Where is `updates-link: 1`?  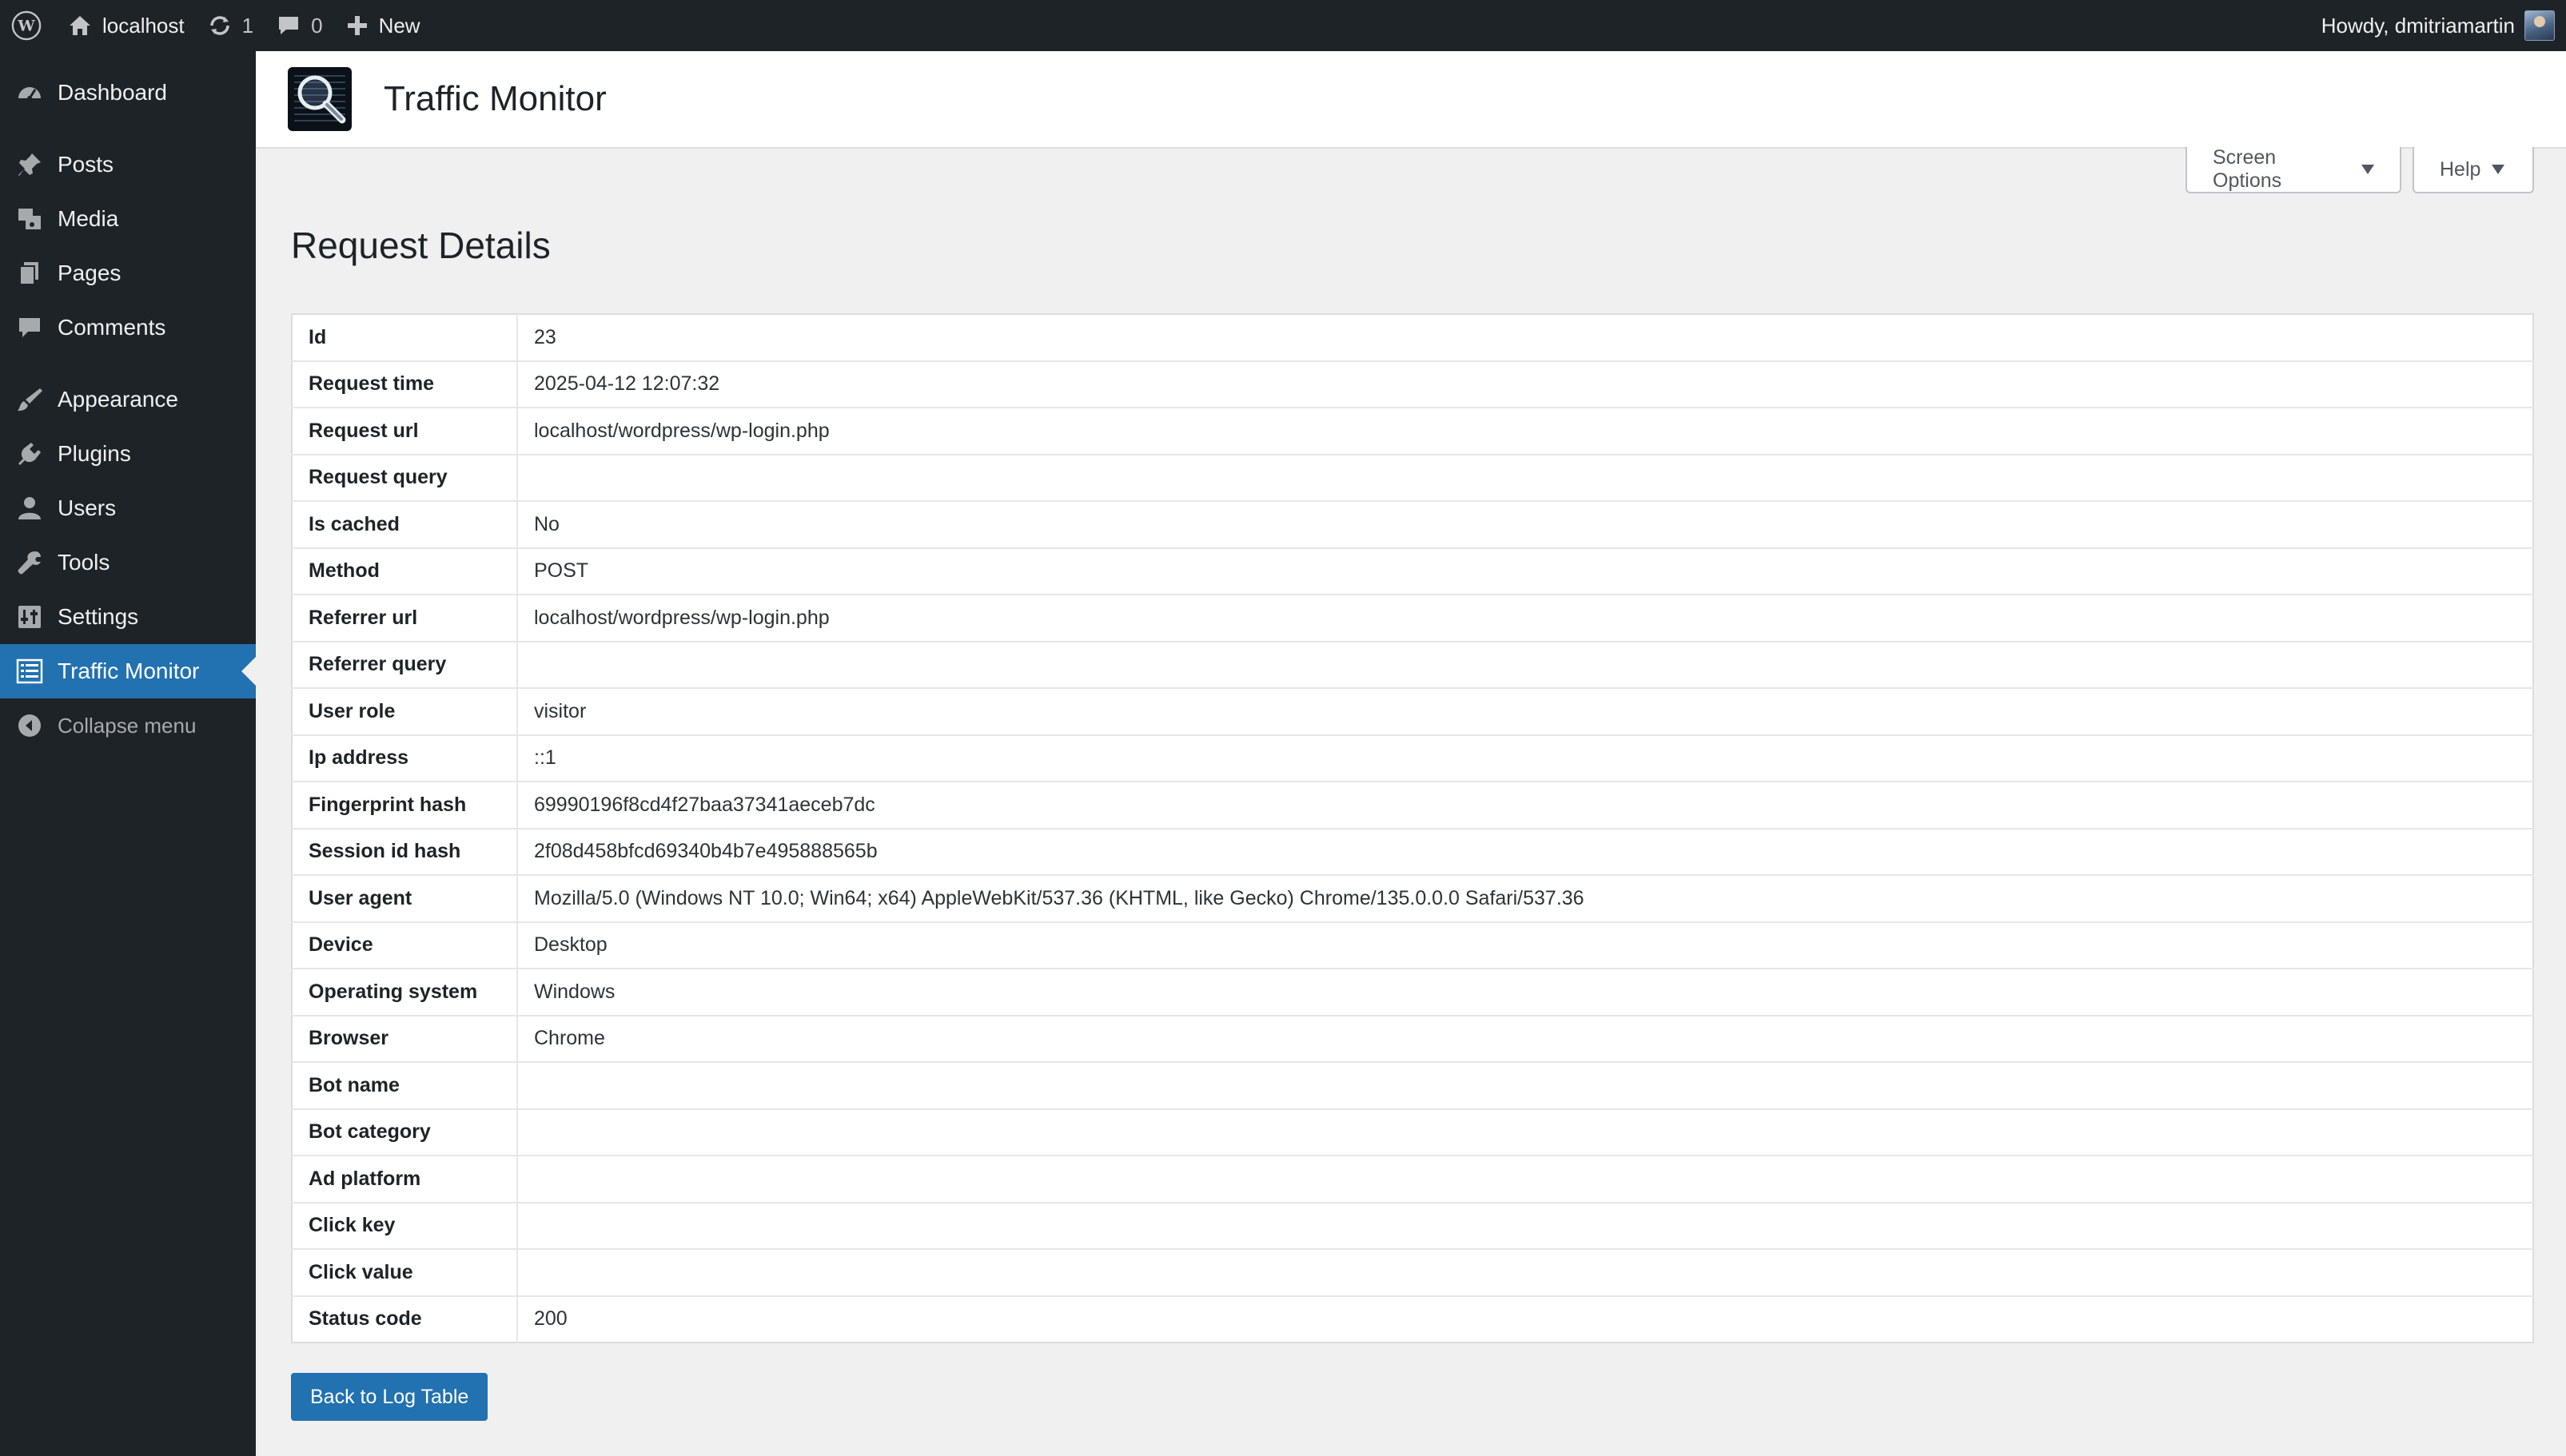 updates-link: 1 is located at coordinates (230, 25).